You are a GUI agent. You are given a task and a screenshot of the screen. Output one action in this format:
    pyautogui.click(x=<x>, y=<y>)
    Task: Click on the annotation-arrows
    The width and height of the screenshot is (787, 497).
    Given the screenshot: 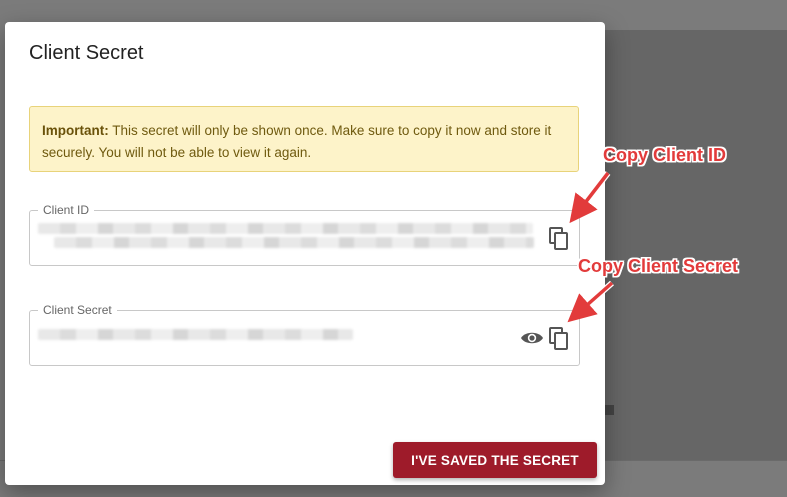 What is the action you would take?
    pyautogui.click(x=590, y=247)
    